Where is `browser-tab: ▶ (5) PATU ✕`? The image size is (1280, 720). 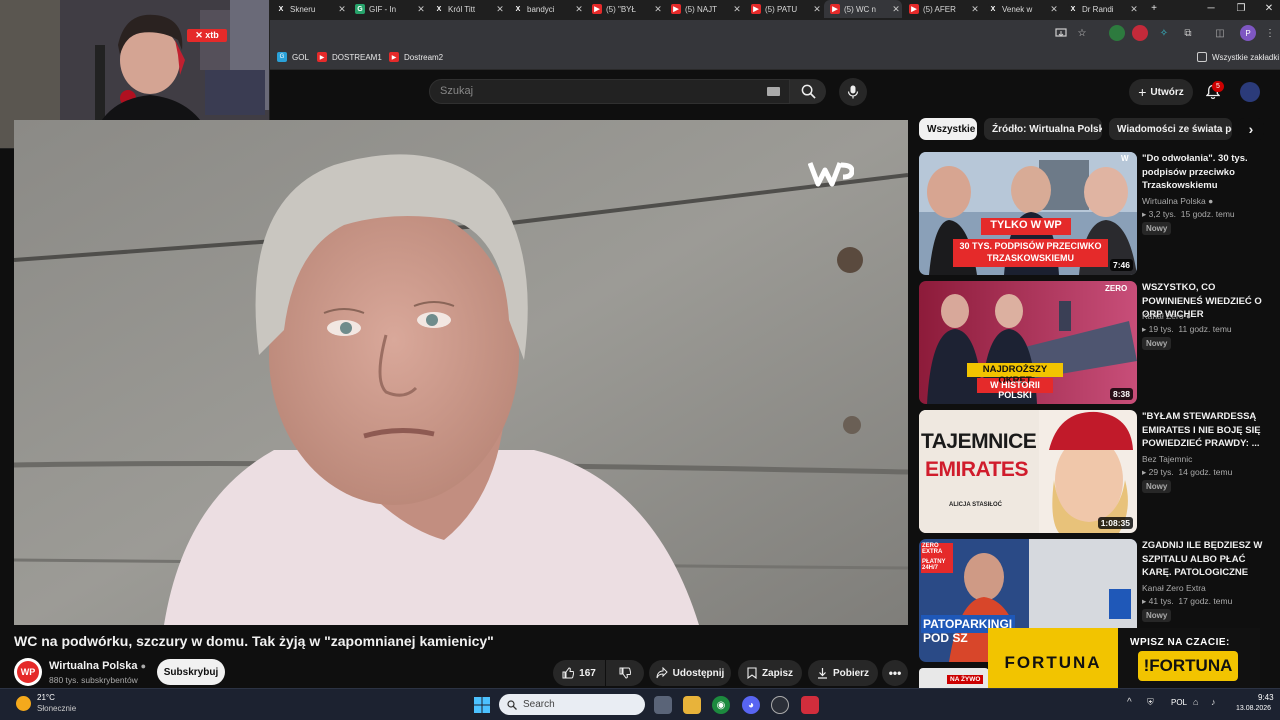
browser-tab: ▶ (5) PATU ✕ is located at coordinates (784, 9).